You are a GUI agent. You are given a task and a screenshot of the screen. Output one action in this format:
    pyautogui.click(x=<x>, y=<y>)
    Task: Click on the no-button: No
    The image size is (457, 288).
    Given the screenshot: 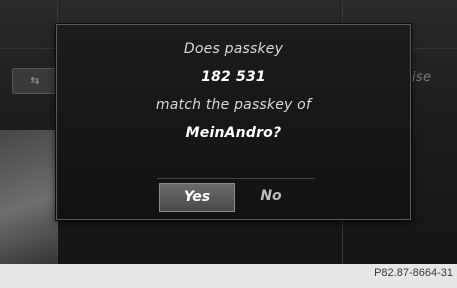 What is the action you would take?
    pyautogui.click(x=271, y=196)
    